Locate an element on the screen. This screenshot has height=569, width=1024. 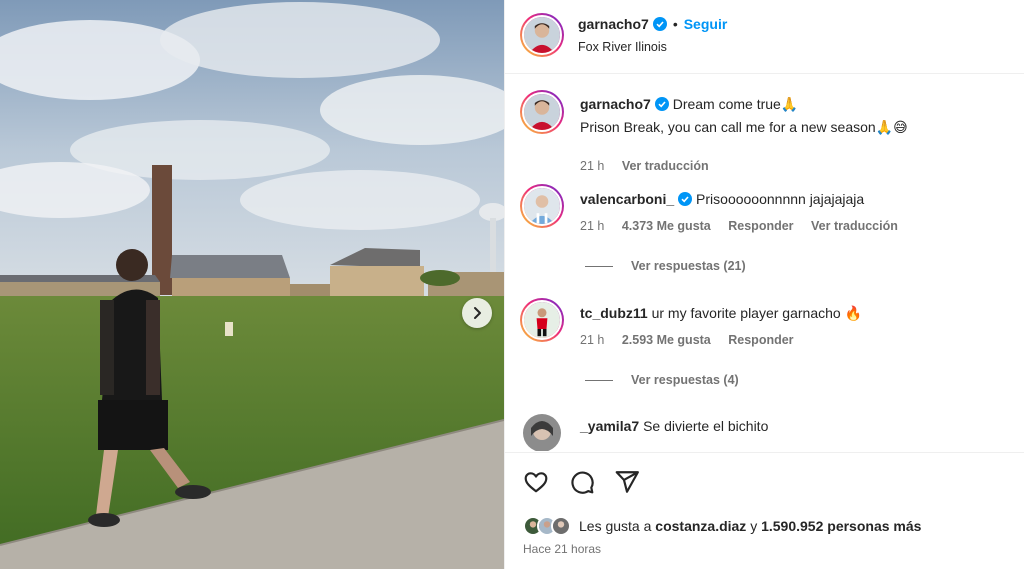
share-button is located at coordinates (627, 484).